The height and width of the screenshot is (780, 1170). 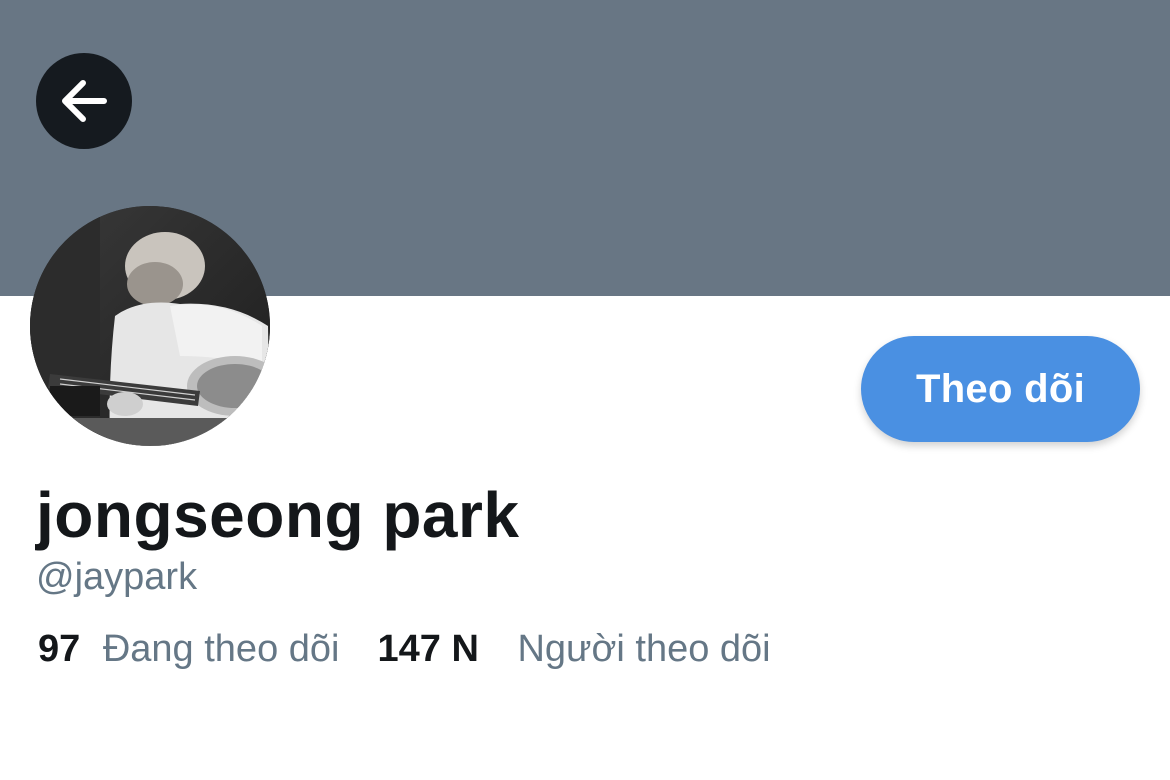 I want to click on follow-button: Theo dõi, so click(x=1000, y=389).